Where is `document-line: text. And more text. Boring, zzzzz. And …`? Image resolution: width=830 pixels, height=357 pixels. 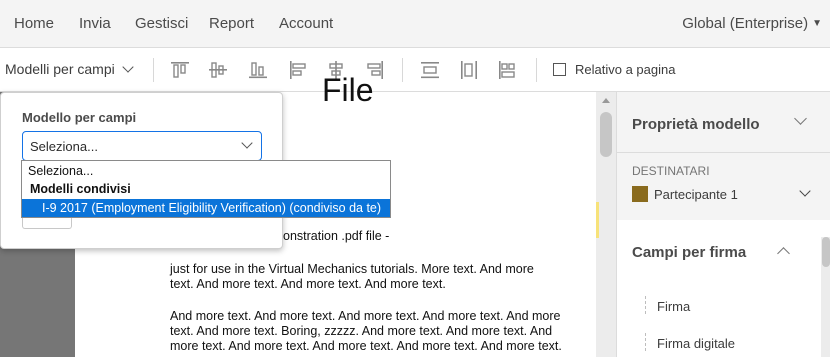 document-line: text. And more text. Boring, zzzzz. And … is located at coordinates (361, 331).